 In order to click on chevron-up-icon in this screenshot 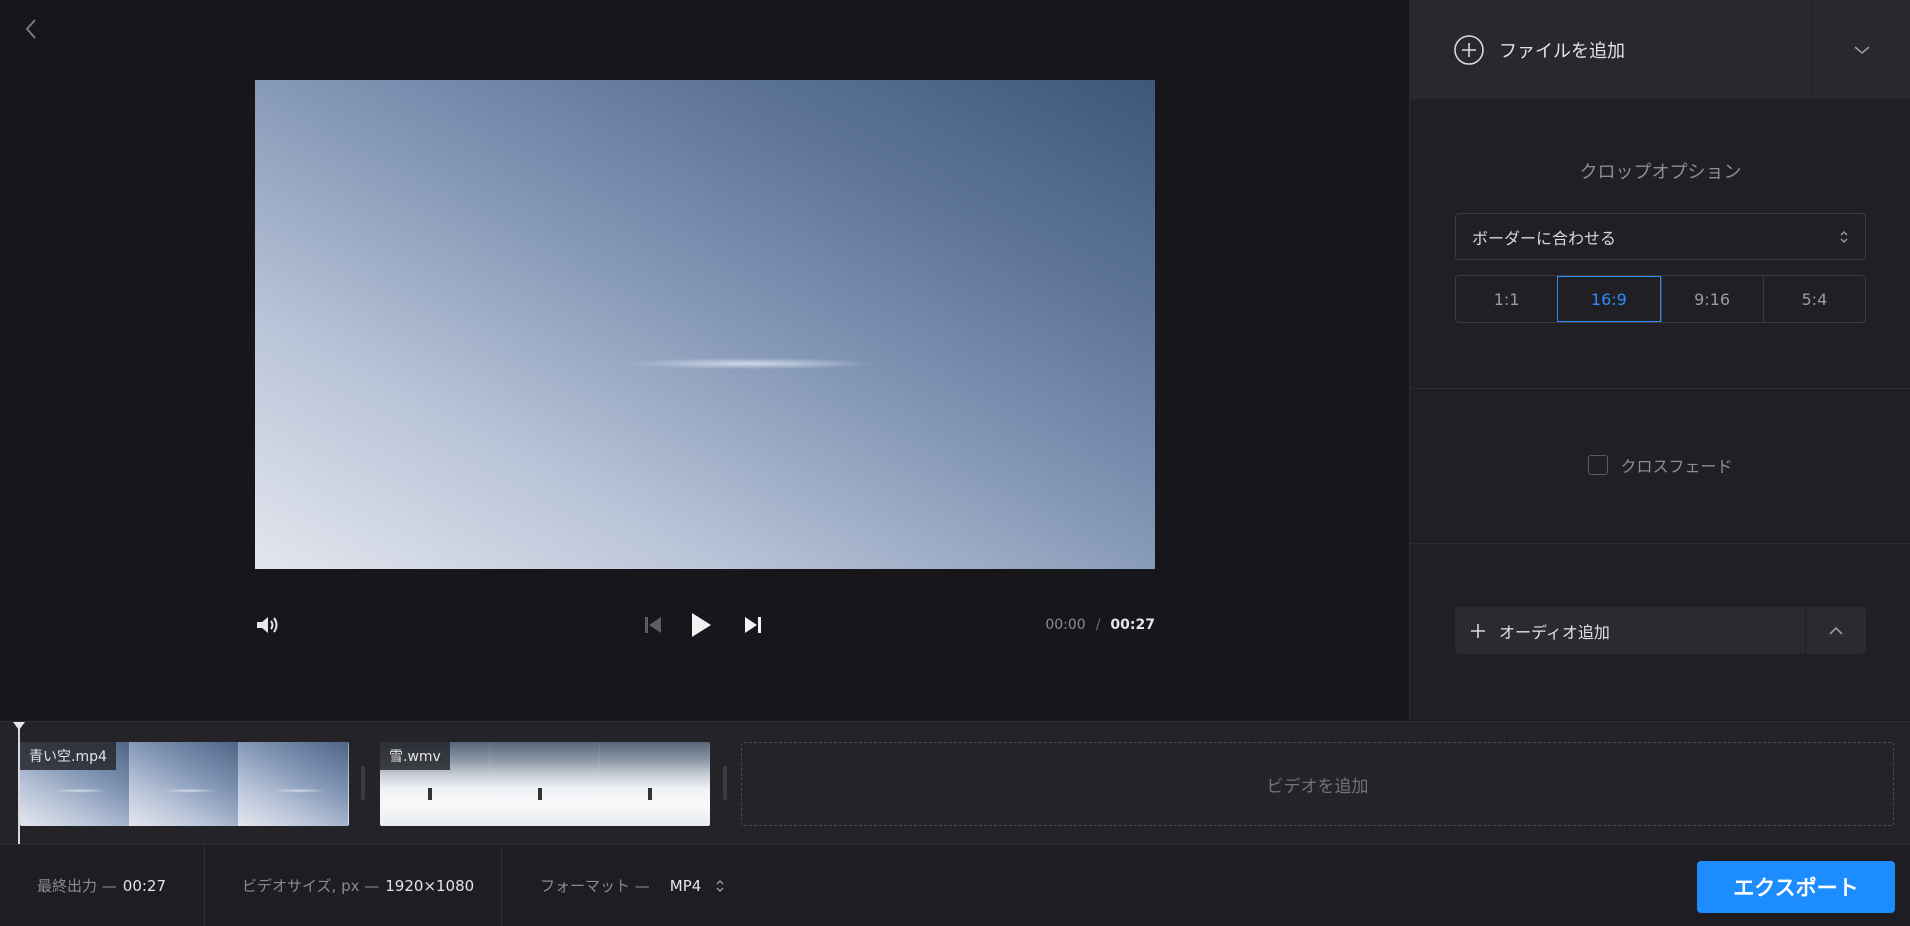, I will do `click(1836, 630)`.